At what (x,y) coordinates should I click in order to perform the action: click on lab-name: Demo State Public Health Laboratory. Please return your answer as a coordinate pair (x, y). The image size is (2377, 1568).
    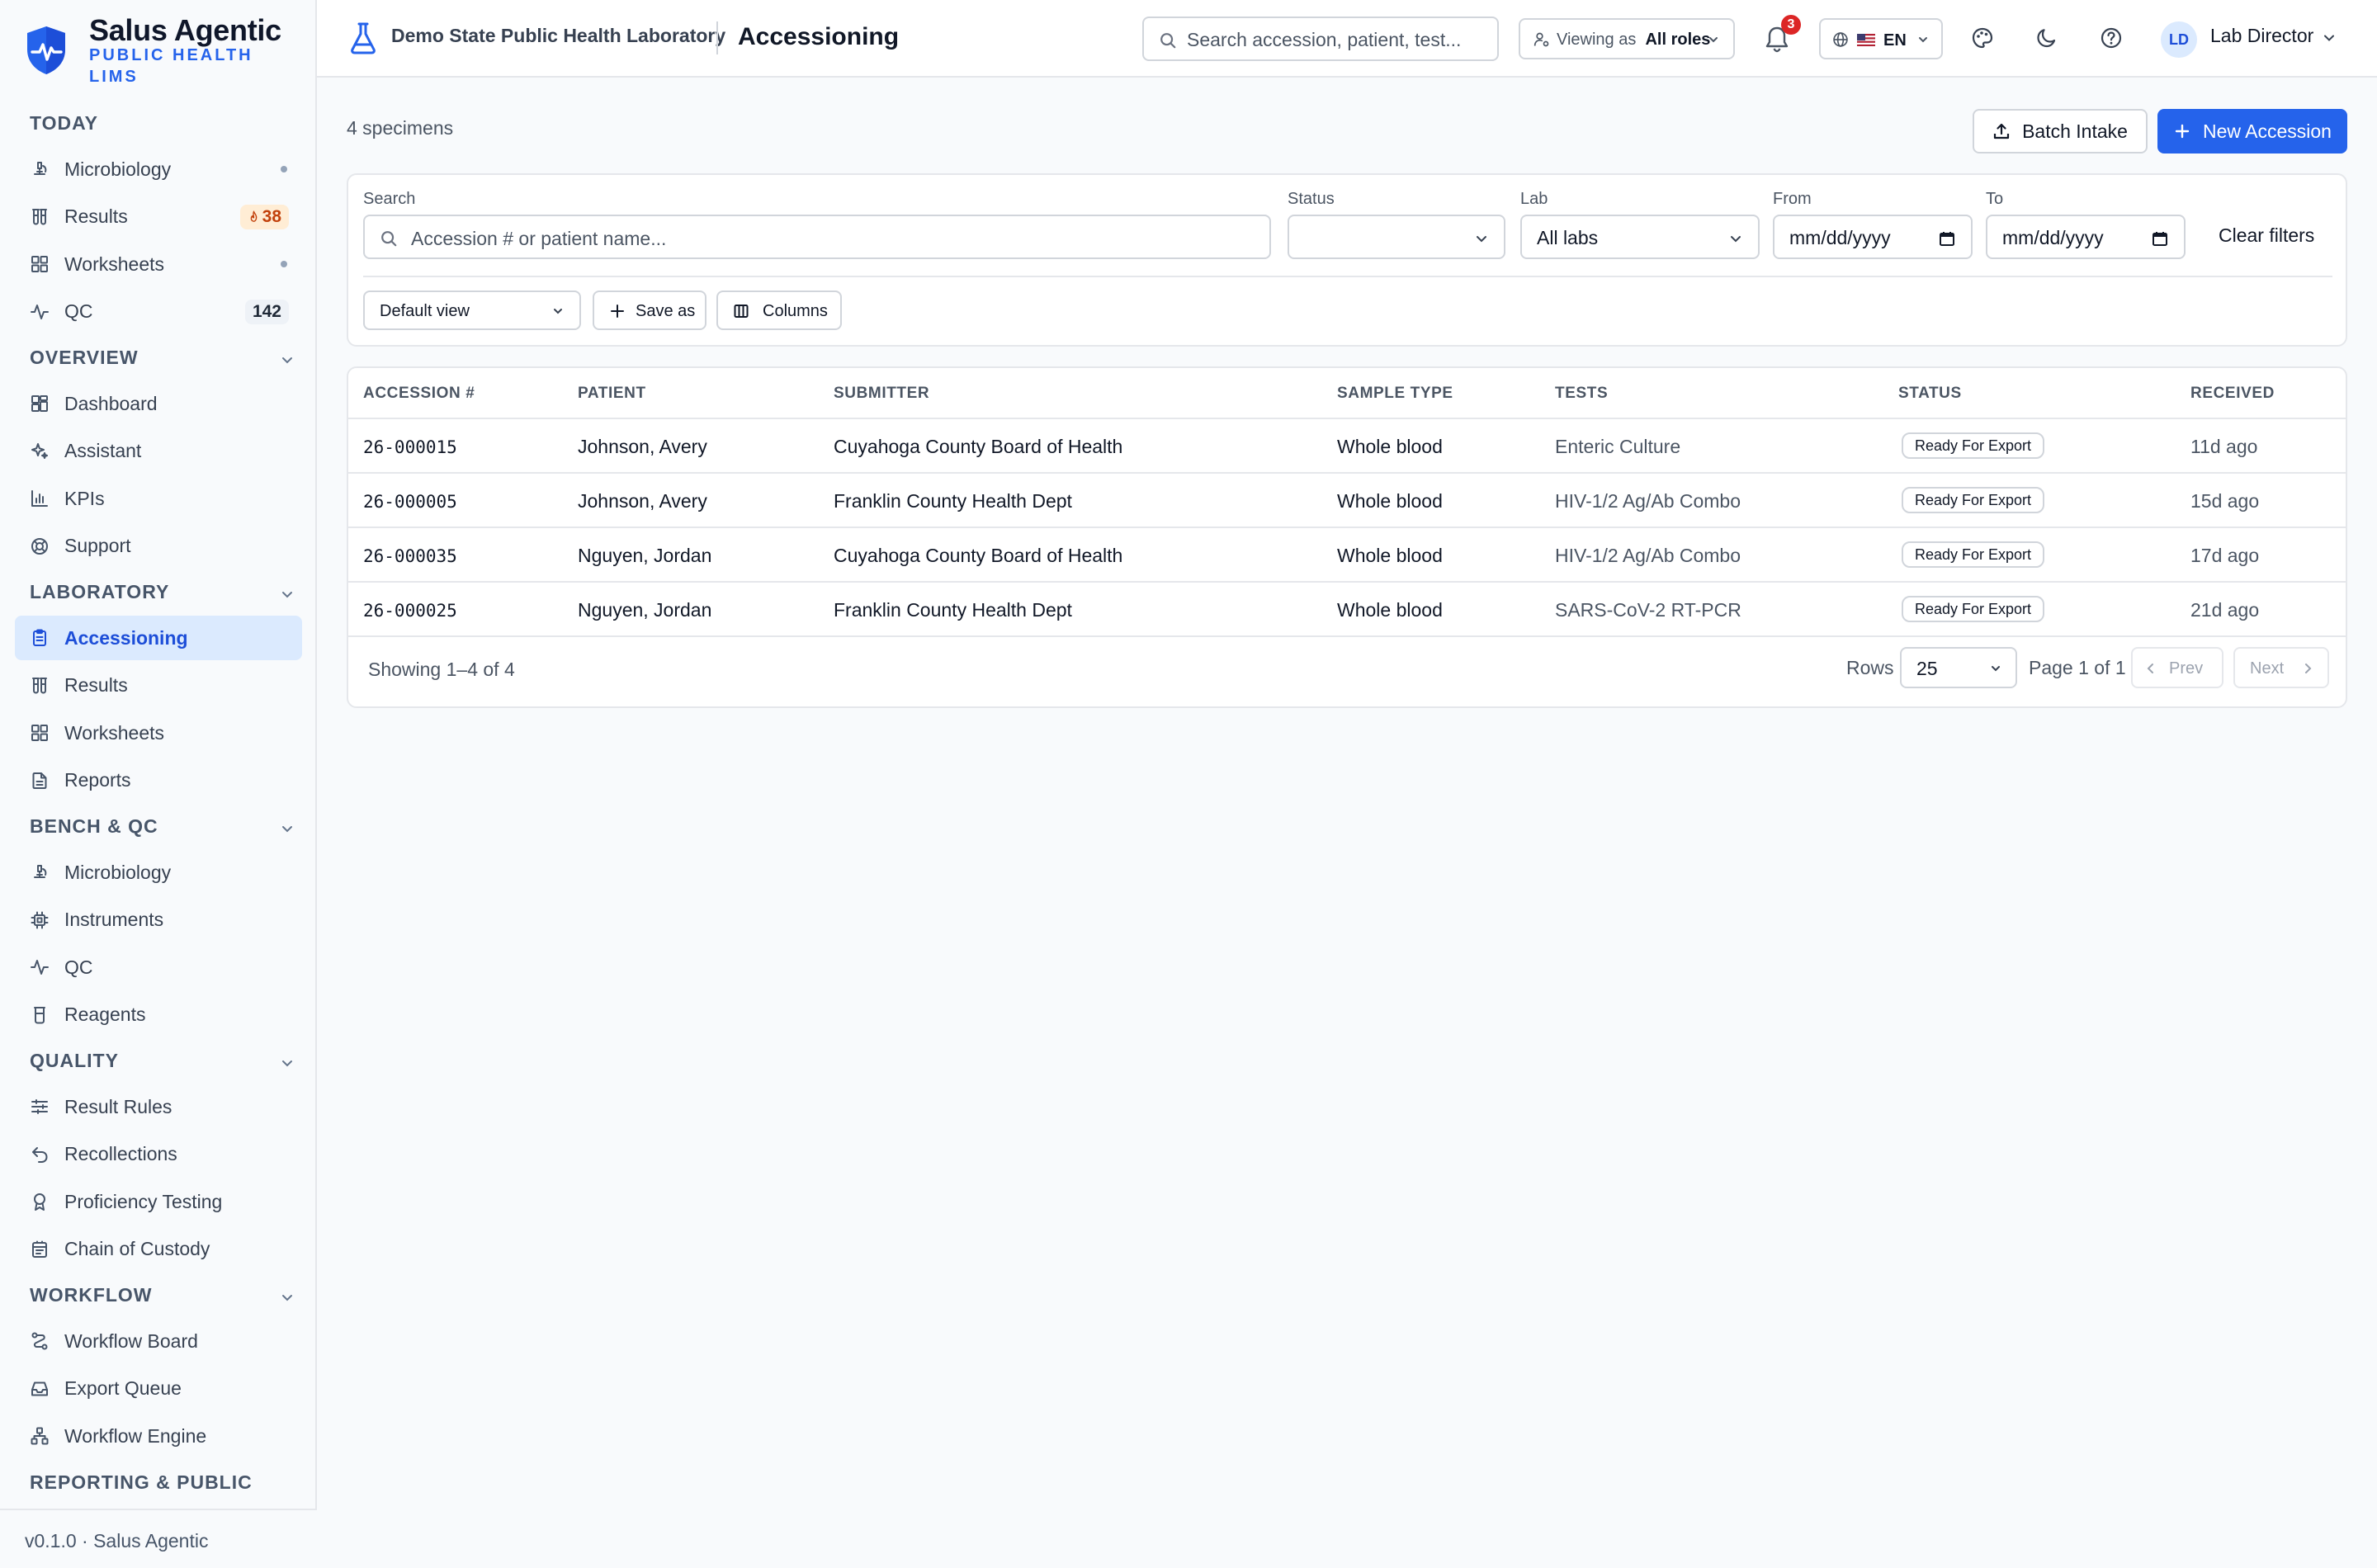
    Looking at the image, I should click on (558, 36).